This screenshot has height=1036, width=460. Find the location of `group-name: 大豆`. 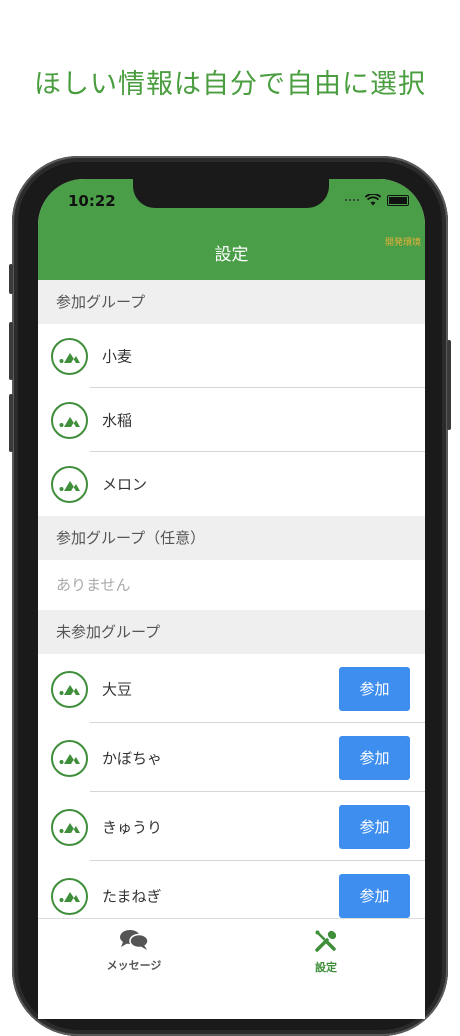

group-name: 大豆 is located at coordinates (117, 689).